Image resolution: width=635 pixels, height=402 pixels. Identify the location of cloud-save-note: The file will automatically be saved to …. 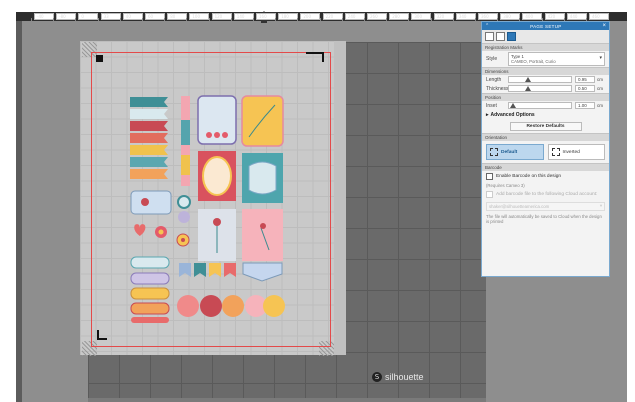
(544, 219).